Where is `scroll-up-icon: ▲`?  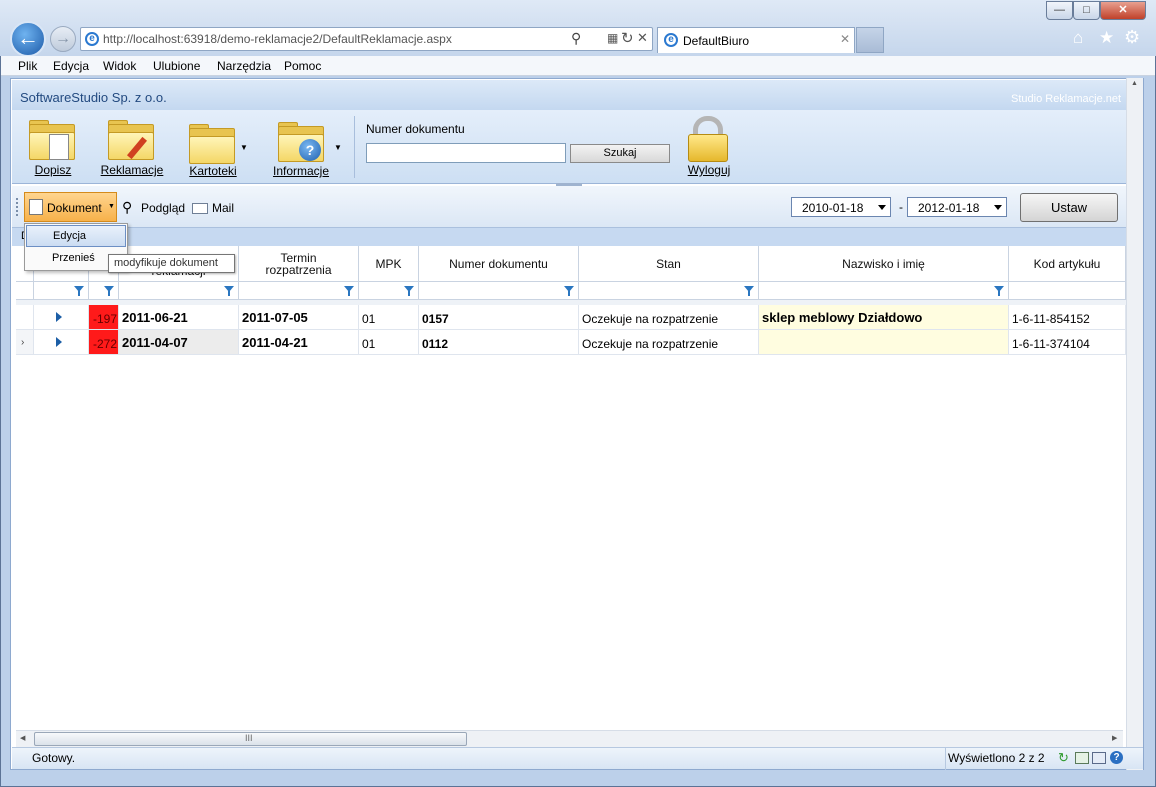 scroll-up-icon: ▲ is located at coordinates (1134, 83).